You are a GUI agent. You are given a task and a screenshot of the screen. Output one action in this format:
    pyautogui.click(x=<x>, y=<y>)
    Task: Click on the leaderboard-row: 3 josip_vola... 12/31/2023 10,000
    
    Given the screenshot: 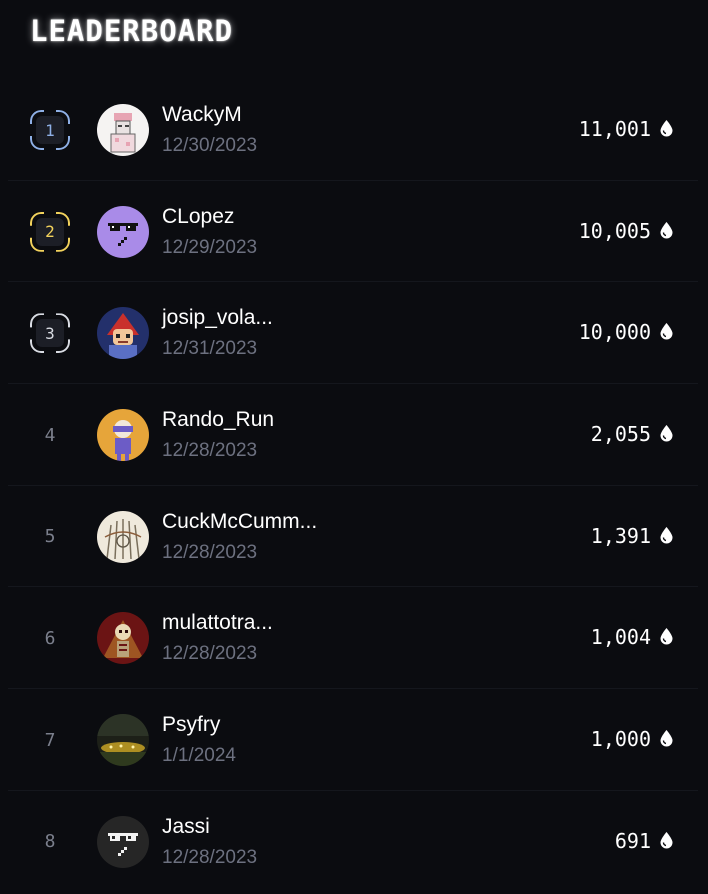 What is the action you would take?
    pyautogui.click(x=353, y=333)
    